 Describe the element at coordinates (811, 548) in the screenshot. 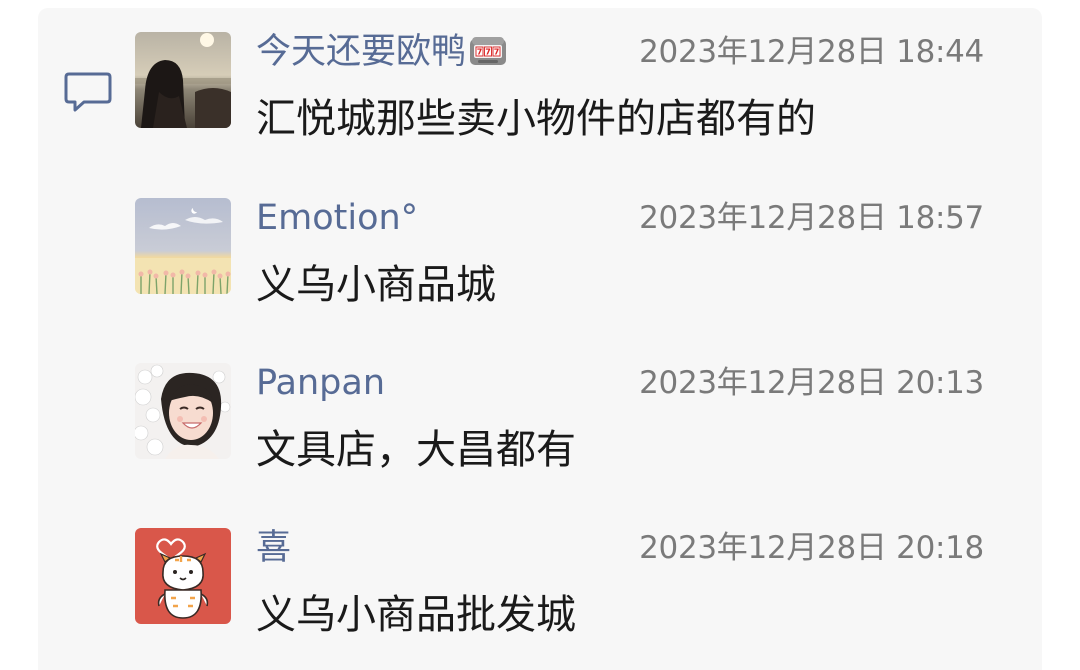

I see `comment-time: 2023年12月28日 20:18` at that location.